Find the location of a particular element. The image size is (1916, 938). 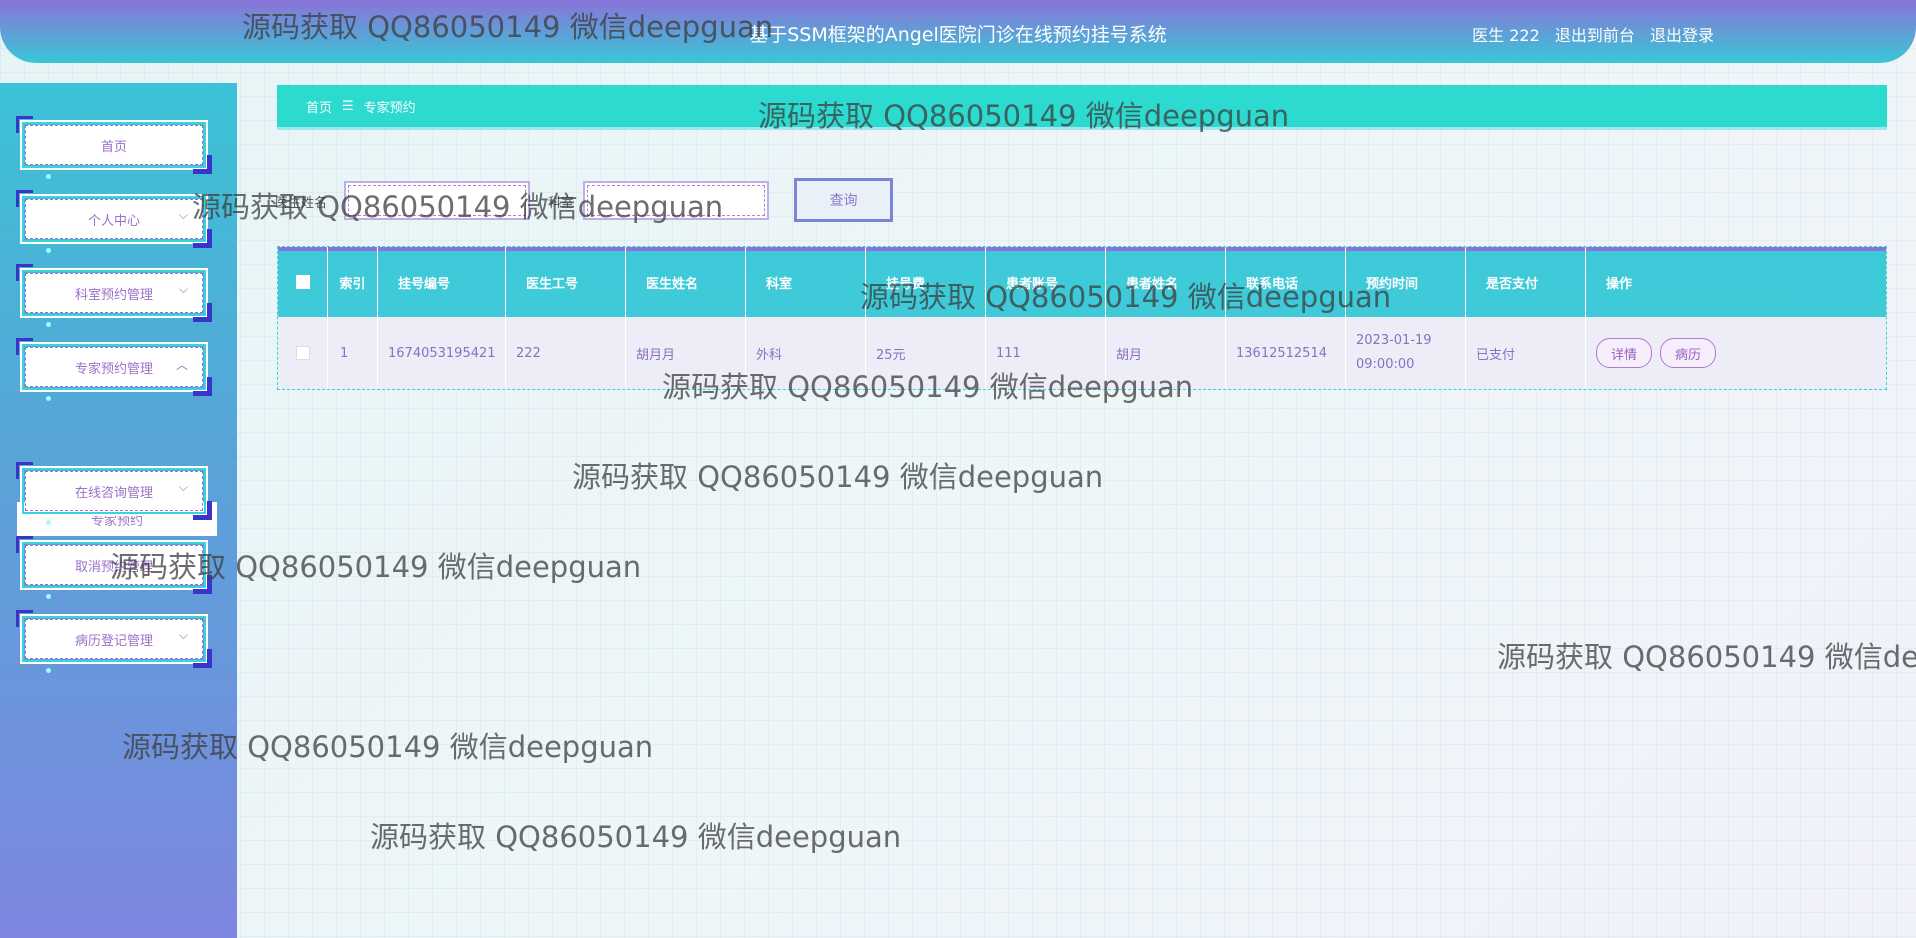

col-doctor-no: 医生工号 is located at coordinates (566, 282).